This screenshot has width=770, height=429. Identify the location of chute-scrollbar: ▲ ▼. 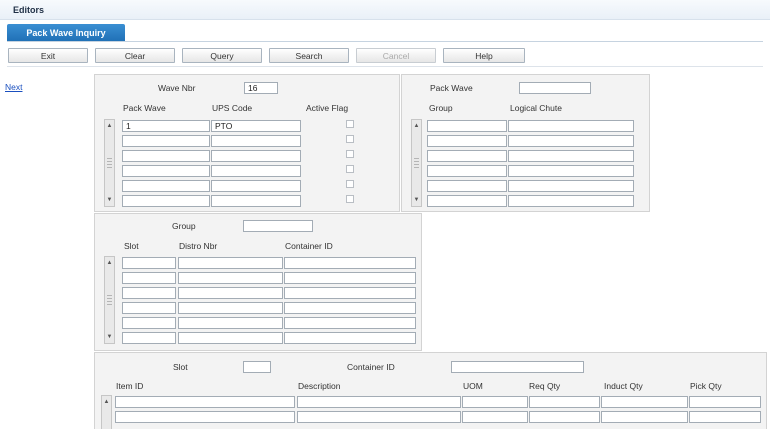
(416, 163).